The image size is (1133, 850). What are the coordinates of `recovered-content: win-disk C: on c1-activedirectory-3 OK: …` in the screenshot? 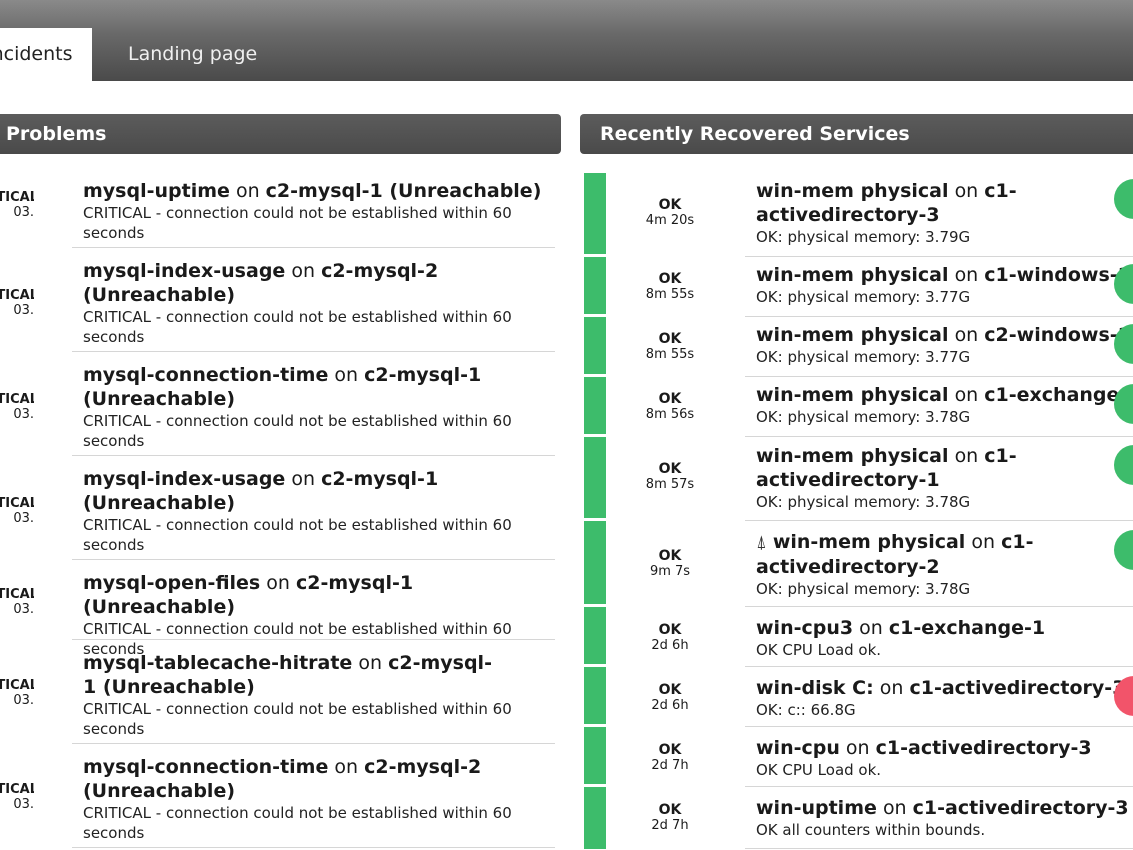 It's located at (939, 697).